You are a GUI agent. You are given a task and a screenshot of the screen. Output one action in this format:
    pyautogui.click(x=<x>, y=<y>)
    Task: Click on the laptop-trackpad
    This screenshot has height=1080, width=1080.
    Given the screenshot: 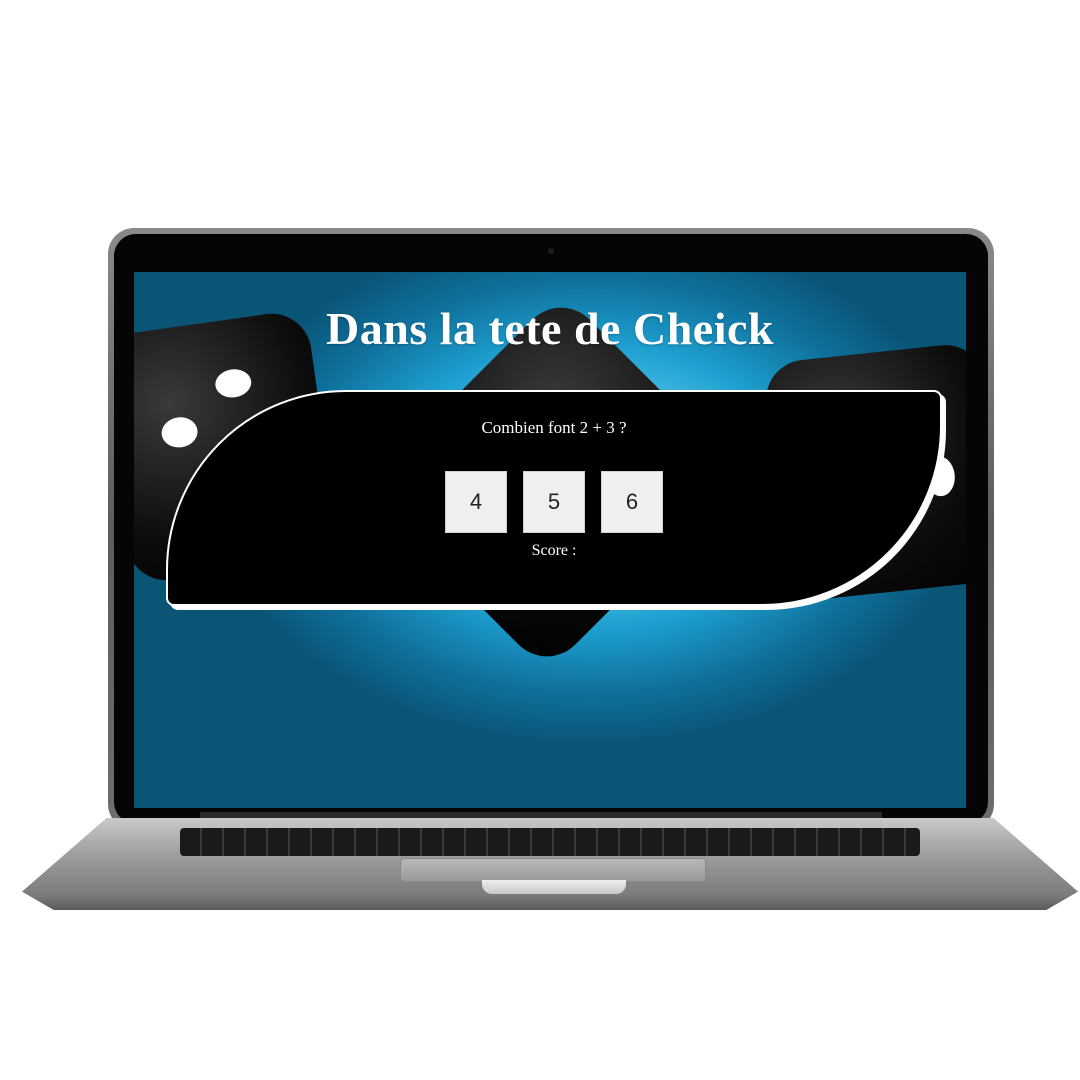 What is the action you would take?
    pyautogui.click(x=553, y=870)
    